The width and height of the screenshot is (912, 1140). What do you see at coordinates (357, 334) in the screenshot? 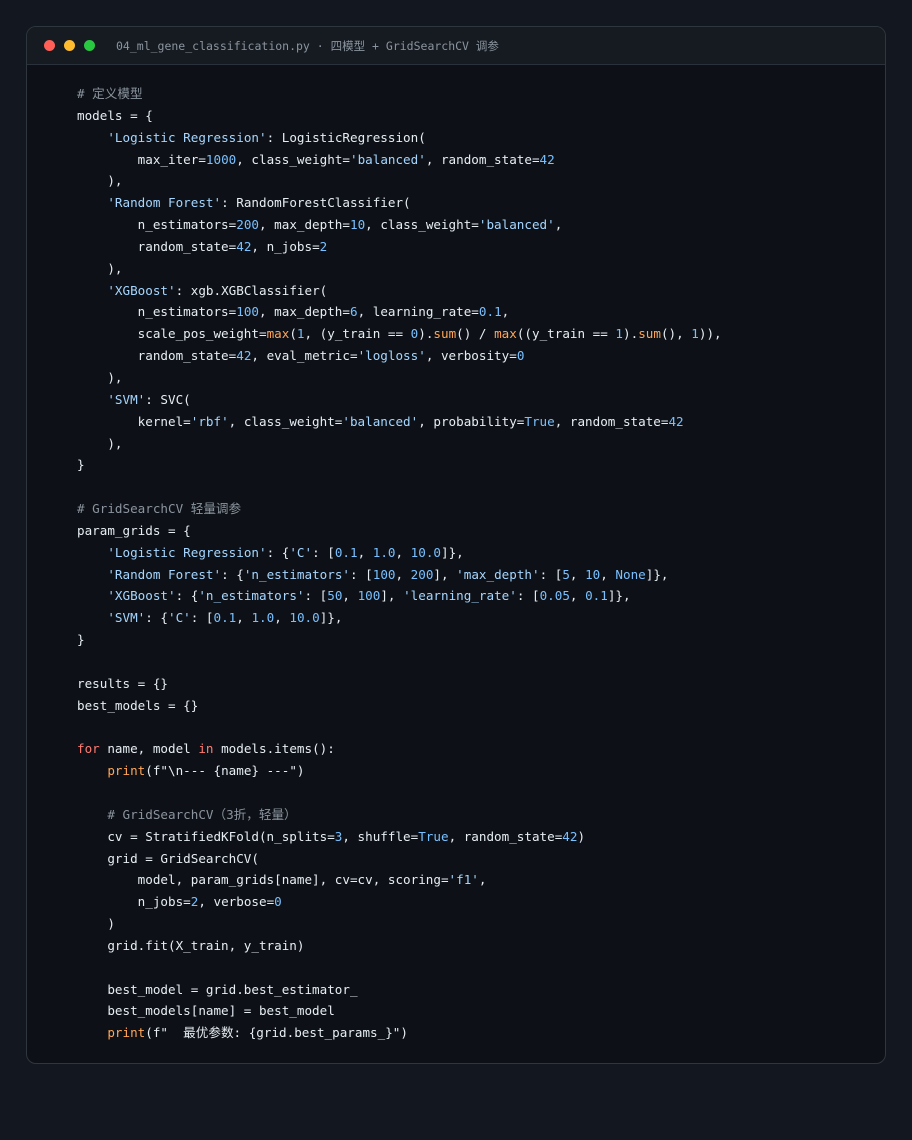
I see `code-token-text: , (y_train ==` at bounding box center [357, 334].